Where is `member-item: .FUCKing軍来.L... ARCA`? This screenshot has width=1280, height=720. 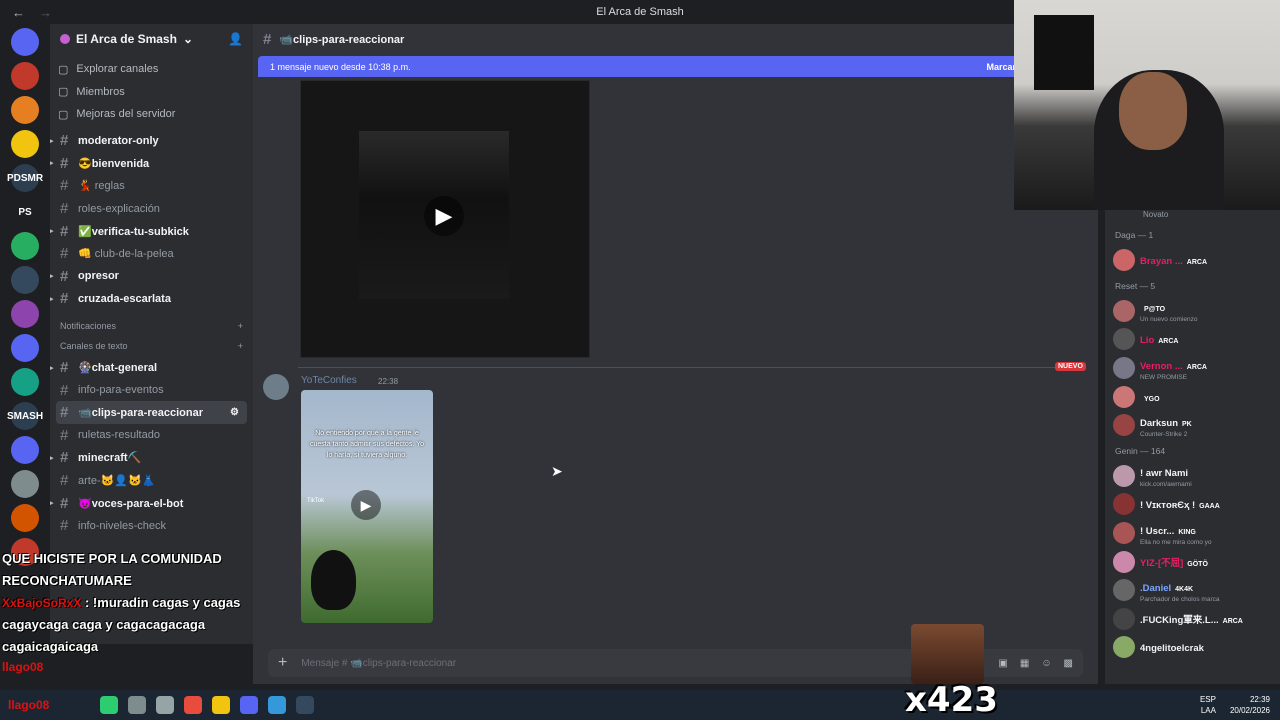
member-item: .FUCKing軍来.L... ARCA is located at coordinates (1192, 619).